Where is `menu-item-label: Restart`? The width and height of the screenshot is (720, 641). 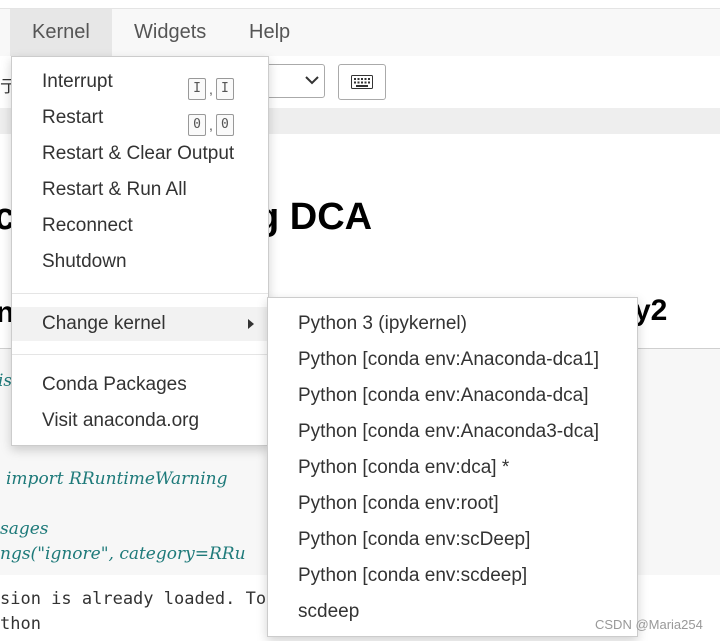
menu-item-label: Restart is located at coordinates (73, 117).